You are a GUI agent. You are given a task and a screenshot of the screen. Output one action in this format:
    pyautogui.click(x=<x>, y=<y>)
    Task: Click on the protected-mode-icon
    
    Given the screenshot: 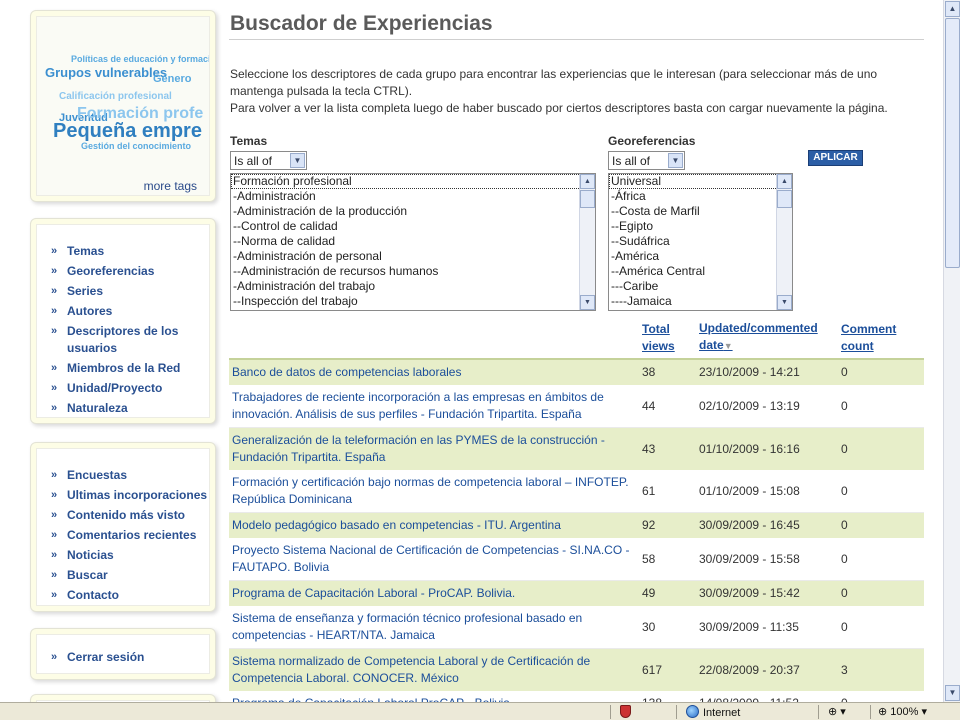 What is the action you would take?
    pyautogui.click(x=625, y=712)
    